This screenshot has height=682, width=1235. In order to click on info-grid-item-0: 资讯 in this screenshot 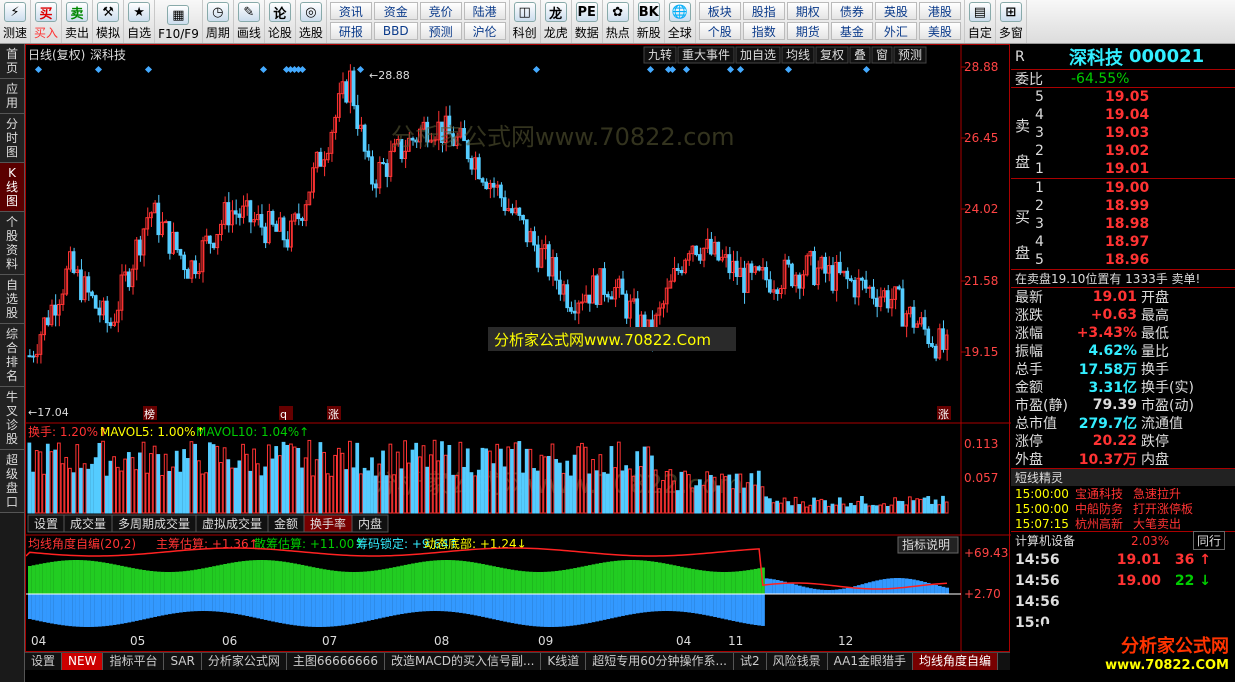, I will do `click(350, 11)`.